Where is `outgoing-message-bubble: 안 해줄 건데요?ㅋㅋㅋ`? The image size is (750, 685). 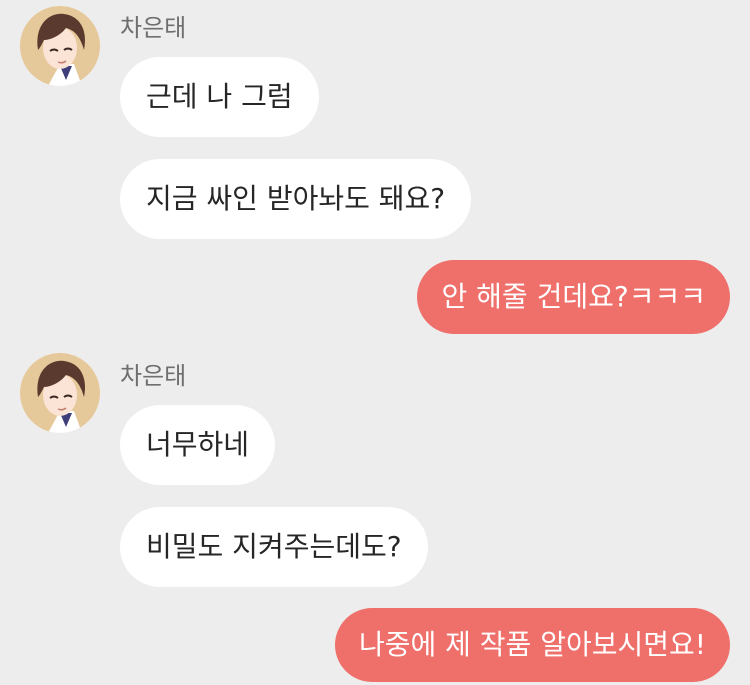
outgoing-message-bubble: 안 해줄 건데요?ㅋㅋㅋ is located at coordinates (573, 297).